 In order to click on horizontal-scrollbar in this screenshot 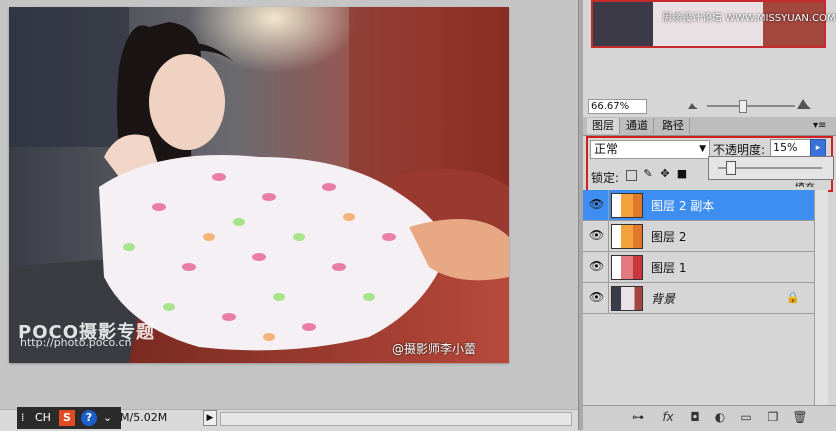, I will do `click(396, 419)`.